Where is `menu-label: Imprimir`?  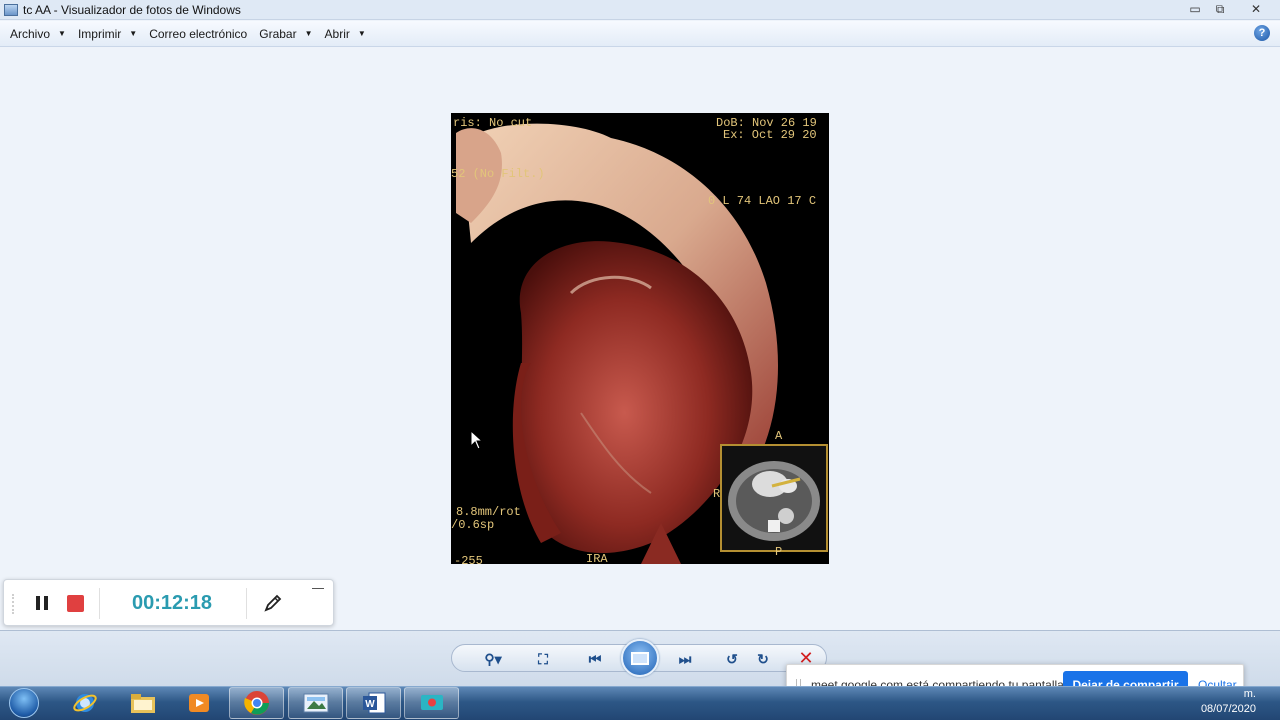
menu-label: Imprimir is located at coordinates (99, 33).